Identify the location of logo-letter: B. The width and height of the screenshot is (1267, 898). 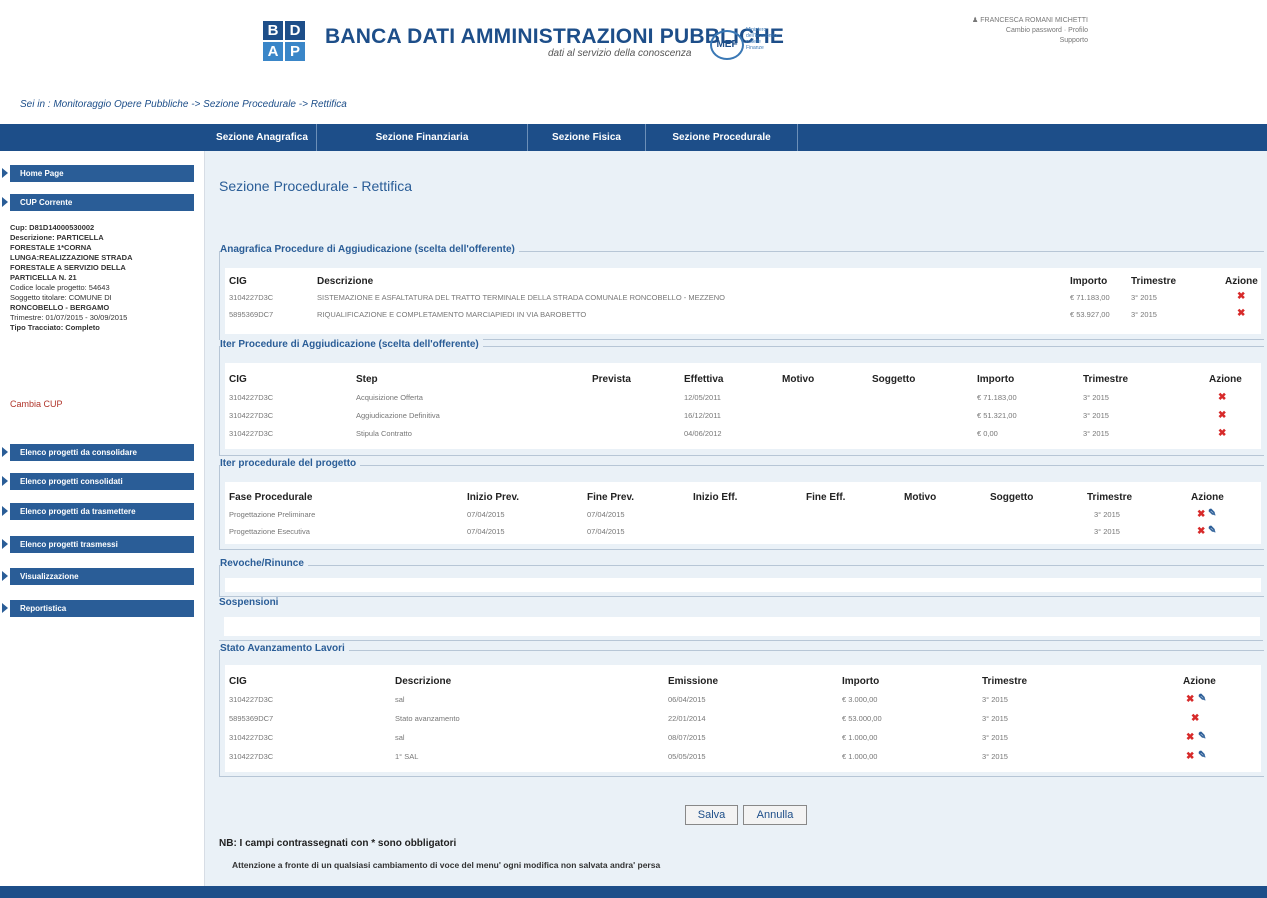
(273, 30).